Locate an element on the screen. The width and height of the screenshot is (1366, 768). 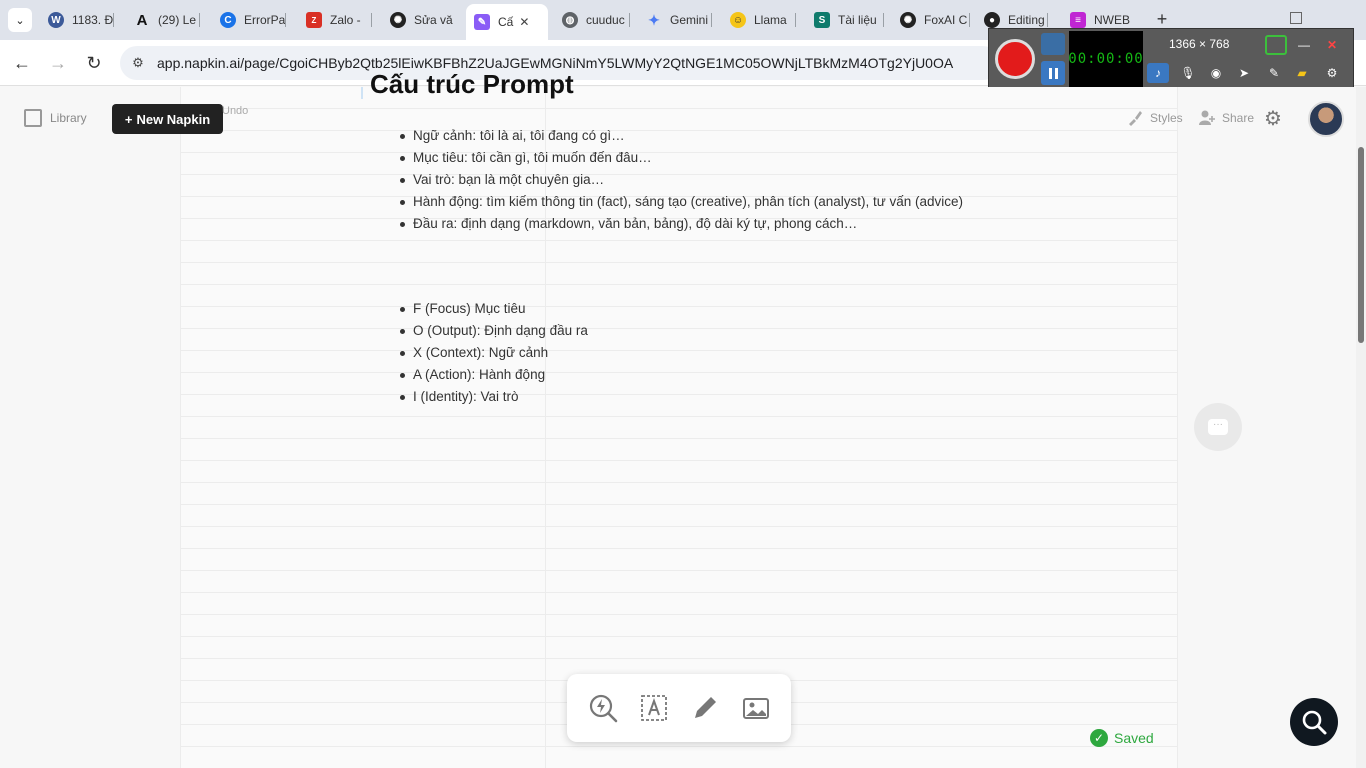
reload-icon: ↻ is located at coordinates (94, 63).